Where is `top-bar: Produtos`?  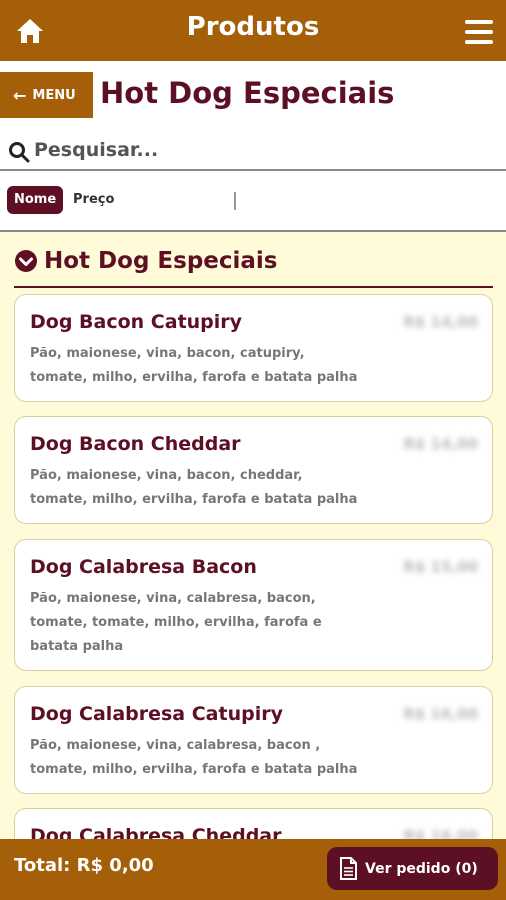
top-bar: Produtos is located at coordinates (253, 30).